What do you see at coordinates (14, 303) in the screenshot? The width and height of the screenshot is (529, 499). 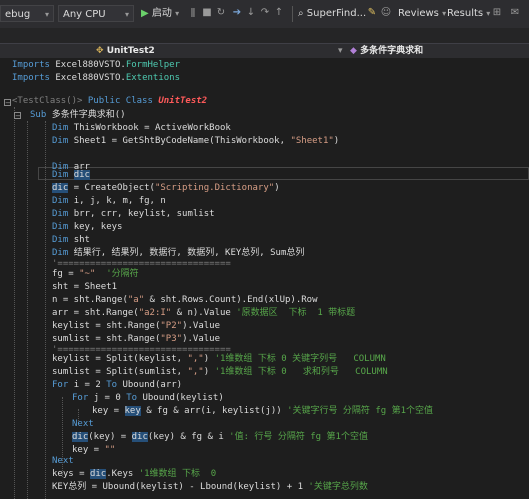 I see `indent-guide` at bounding box center [14, 303].